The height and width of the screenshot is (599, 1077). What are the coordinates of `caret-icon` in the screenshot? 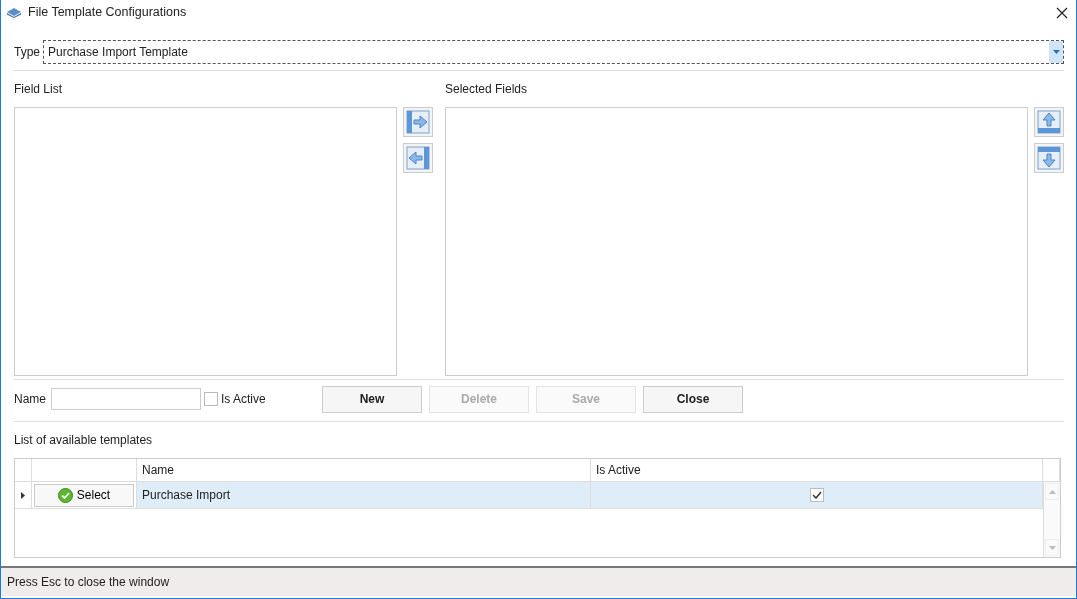 It's located at (1056, 52).